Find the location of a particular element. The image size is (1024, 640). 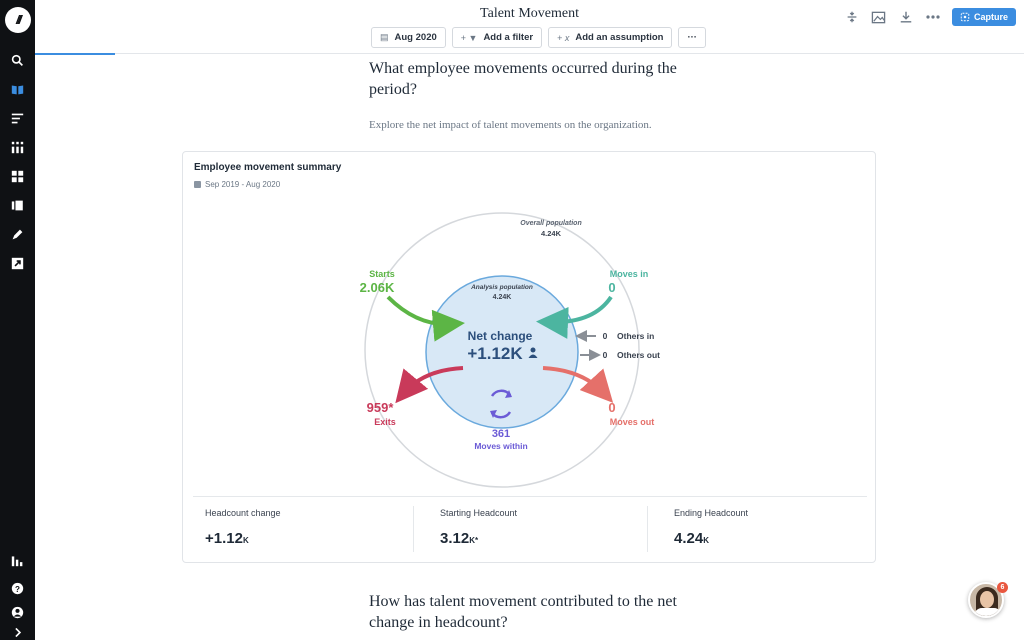

app-logo: /// is located at coordinates (18, 20).